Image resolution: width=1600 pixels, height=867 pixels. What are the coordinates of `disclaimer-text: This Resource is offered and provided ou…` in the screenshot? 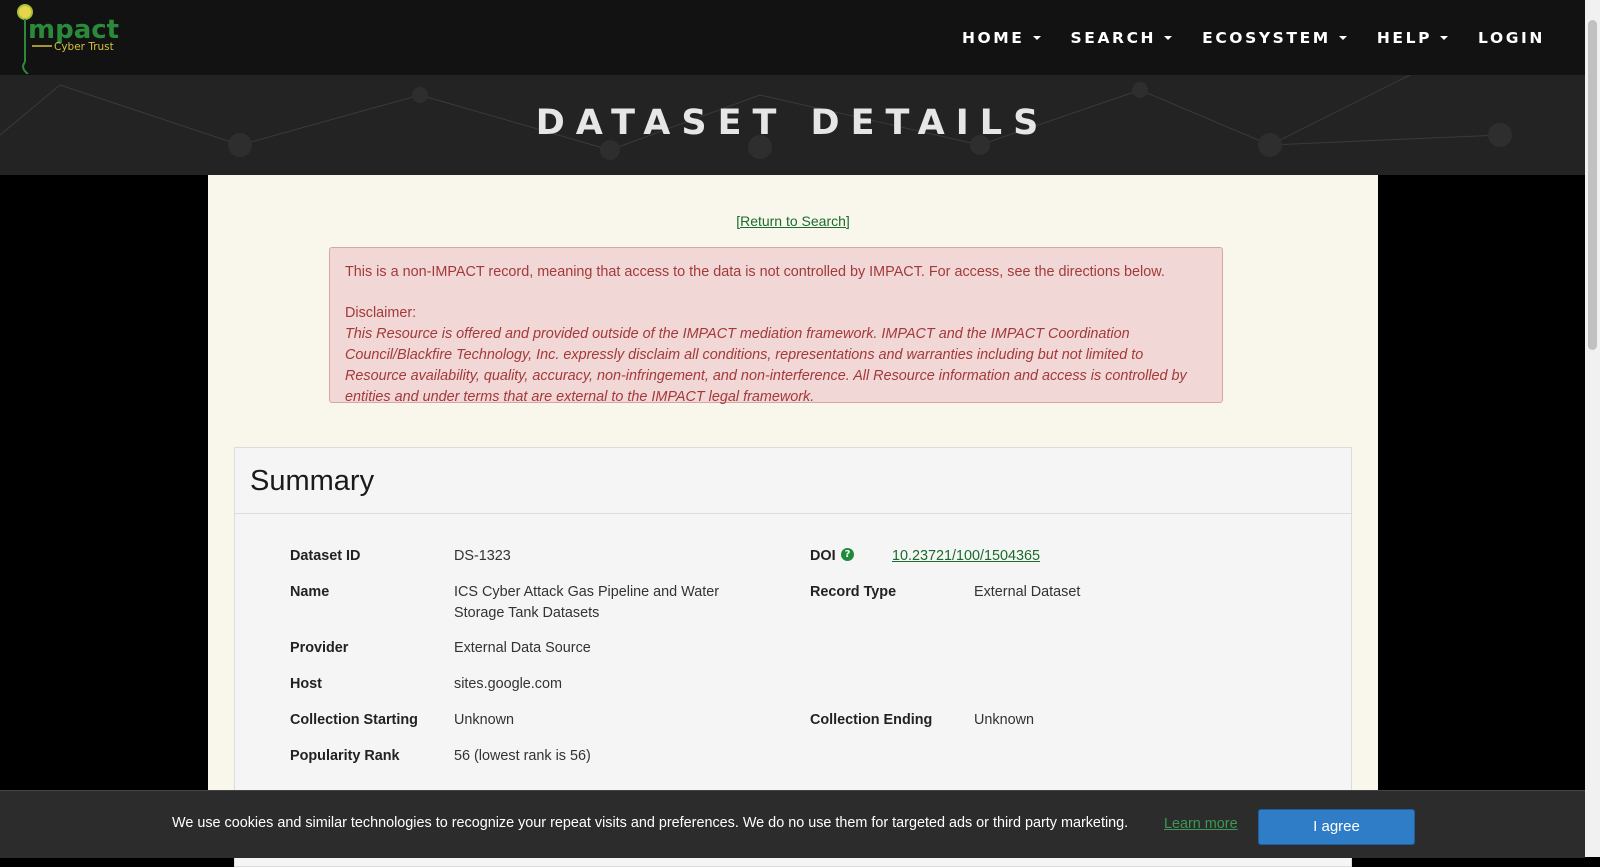 It's located at (766, 365).